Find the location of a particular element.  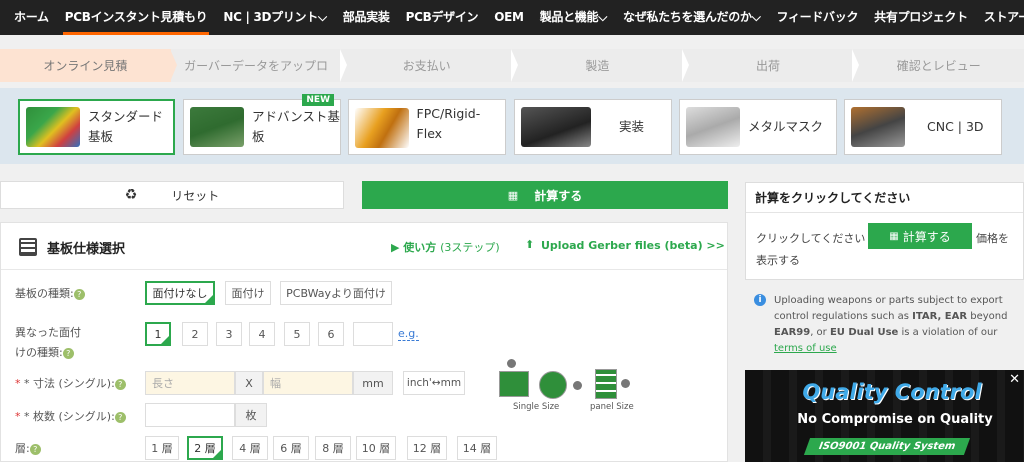

design-count-5: 5 is located at coordinates (297, 334).